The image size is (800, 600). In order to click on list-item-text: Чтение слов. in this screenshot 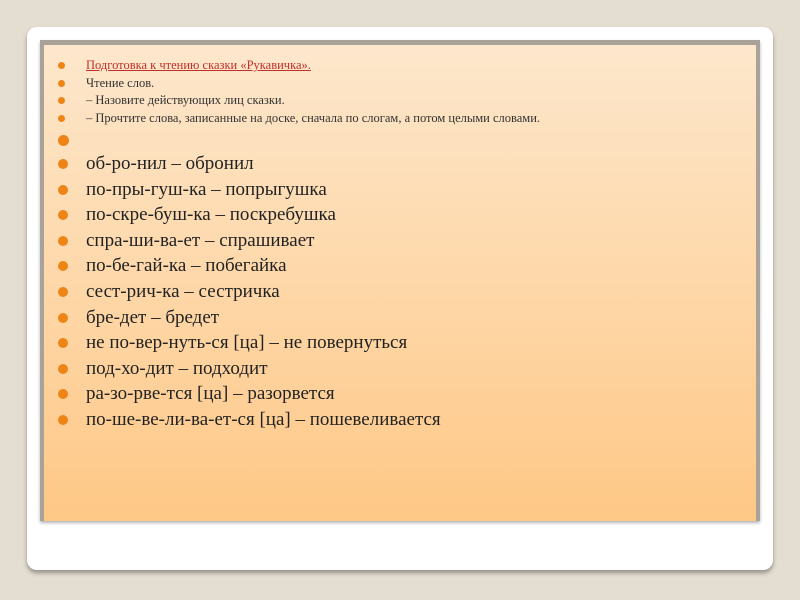, I will do `click(120, 82)`.